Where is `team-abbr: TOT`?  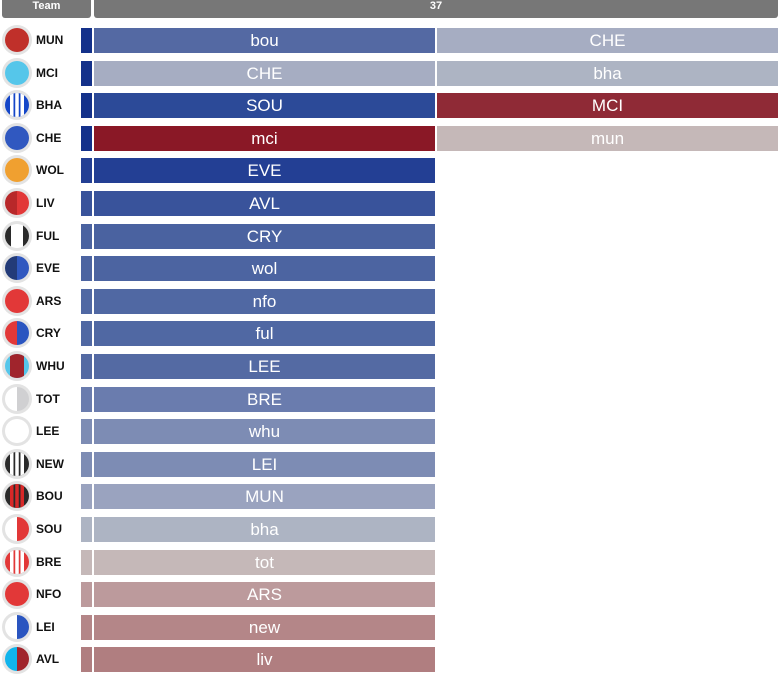 team-abbr: TOT is located at coordinates (48, 398).